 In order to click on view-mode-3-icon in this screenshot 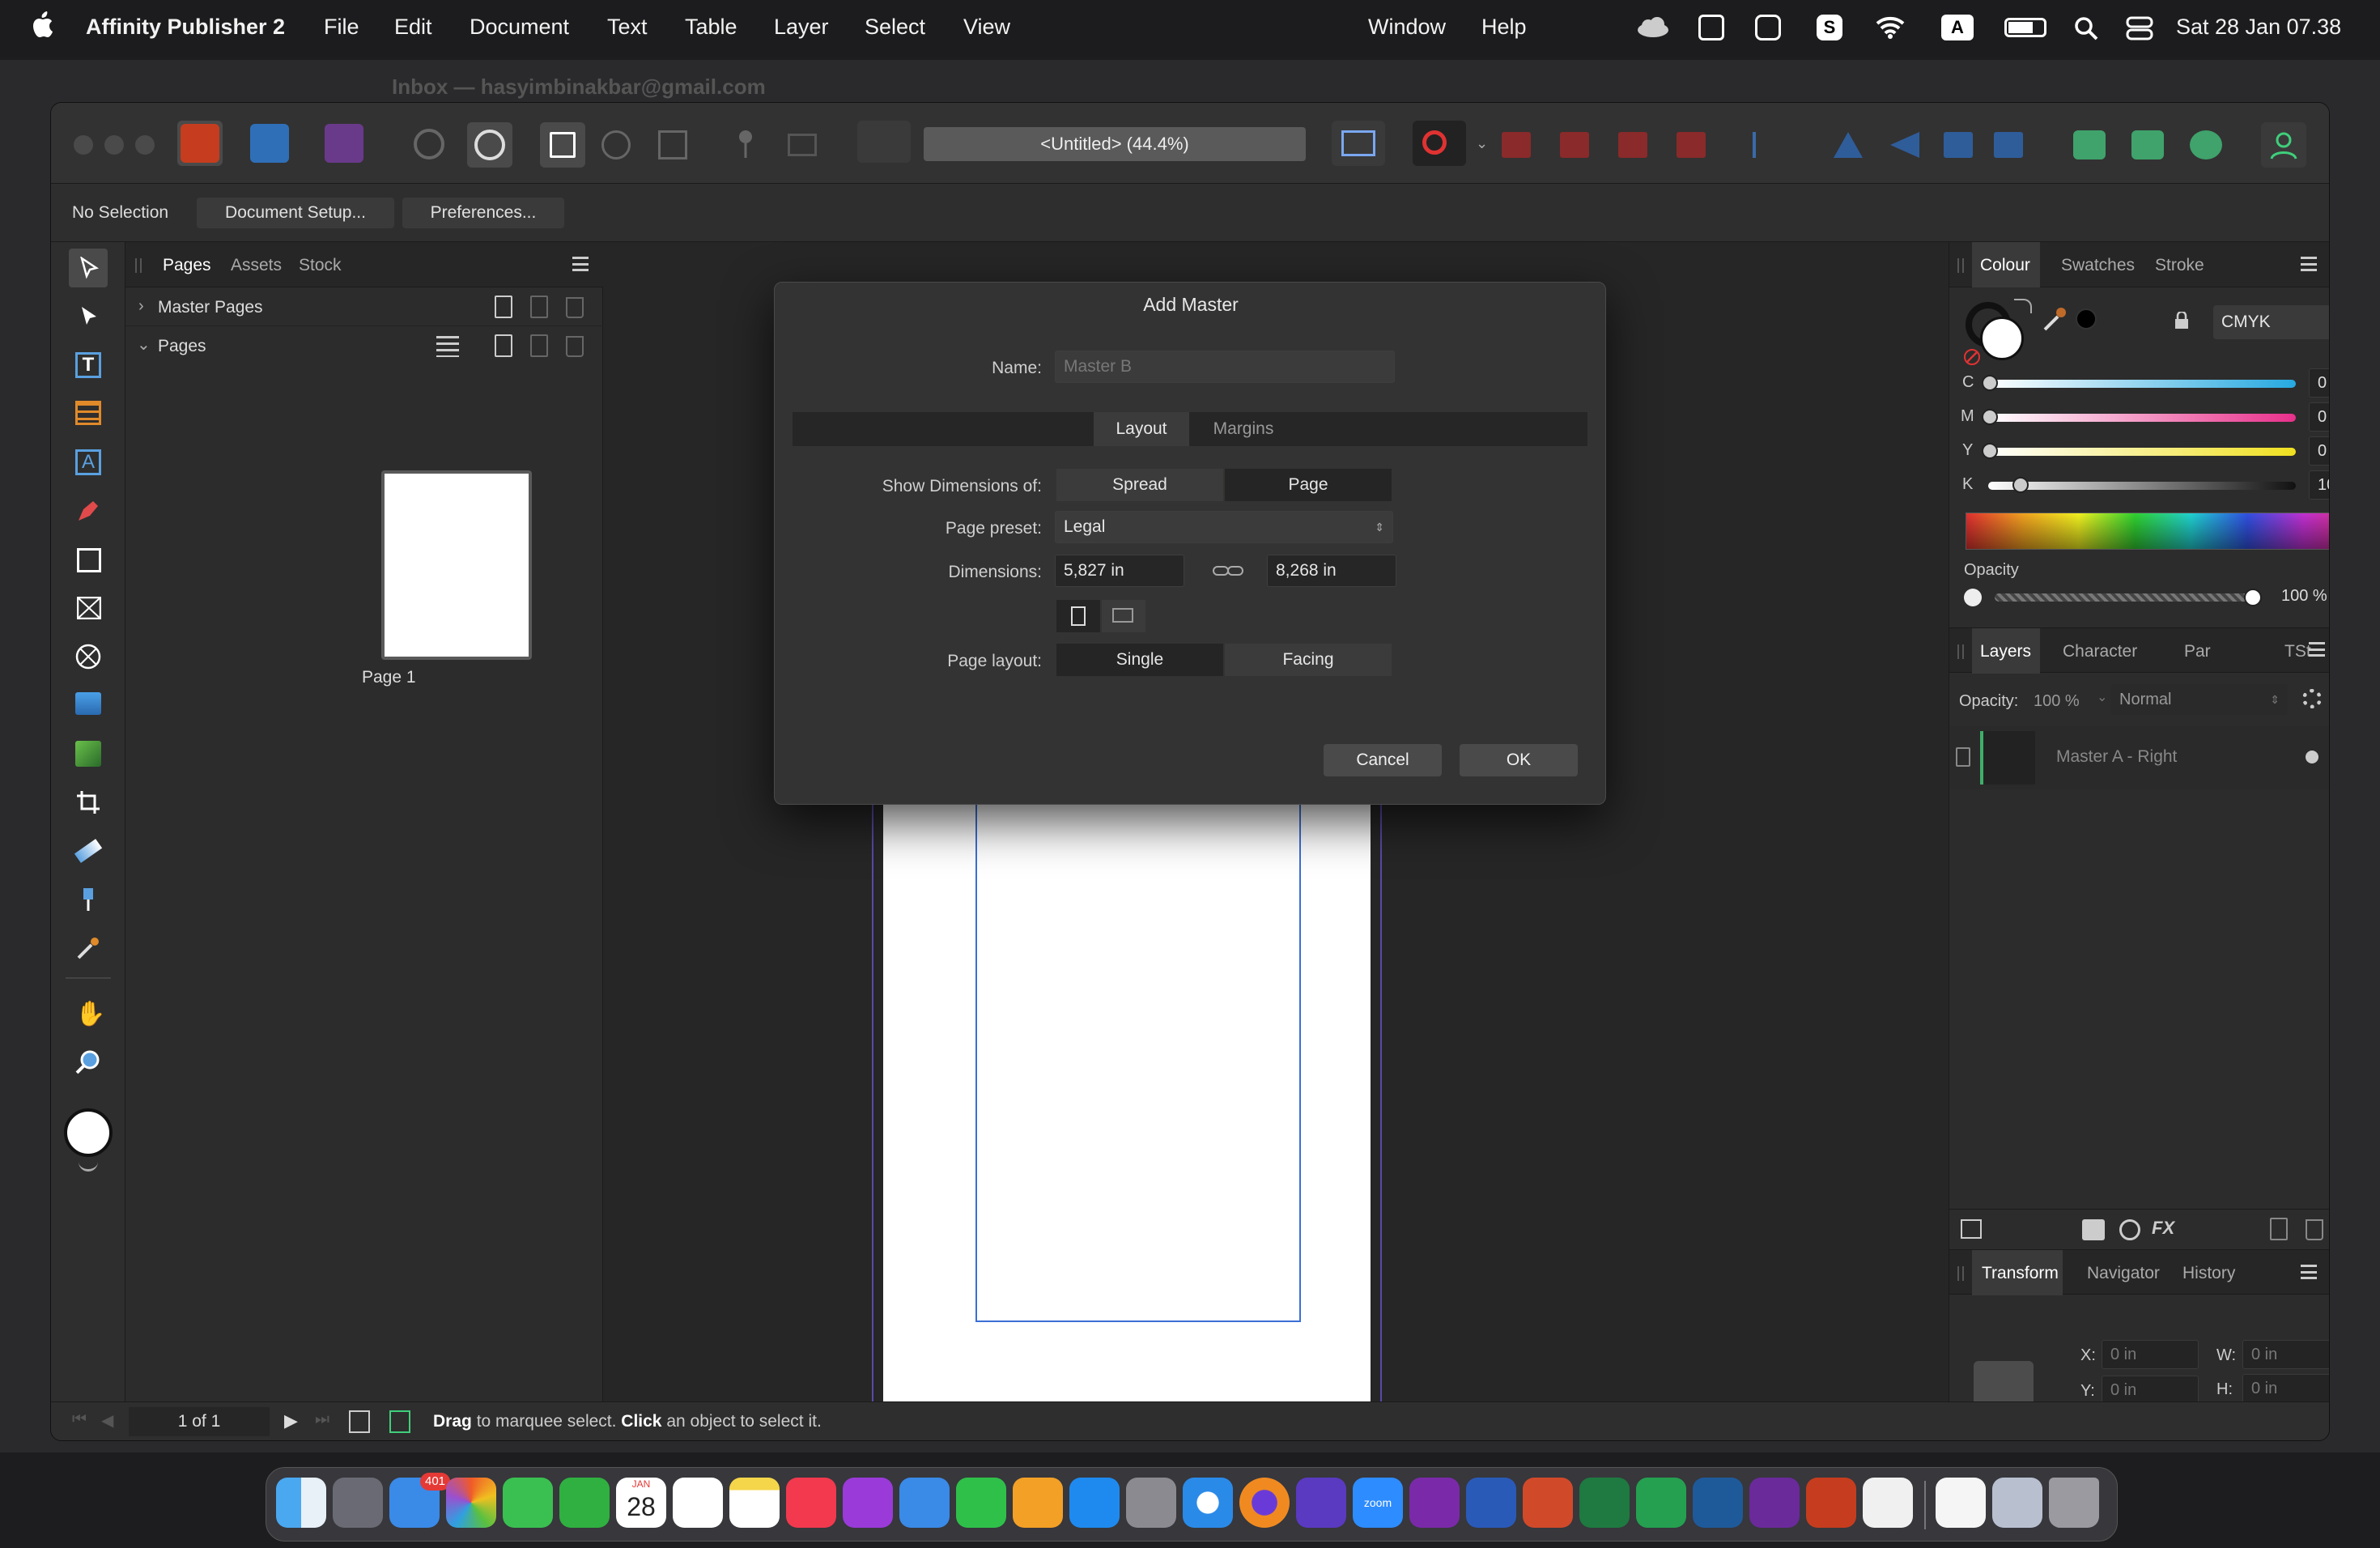, I will do `click(672, 144)`.